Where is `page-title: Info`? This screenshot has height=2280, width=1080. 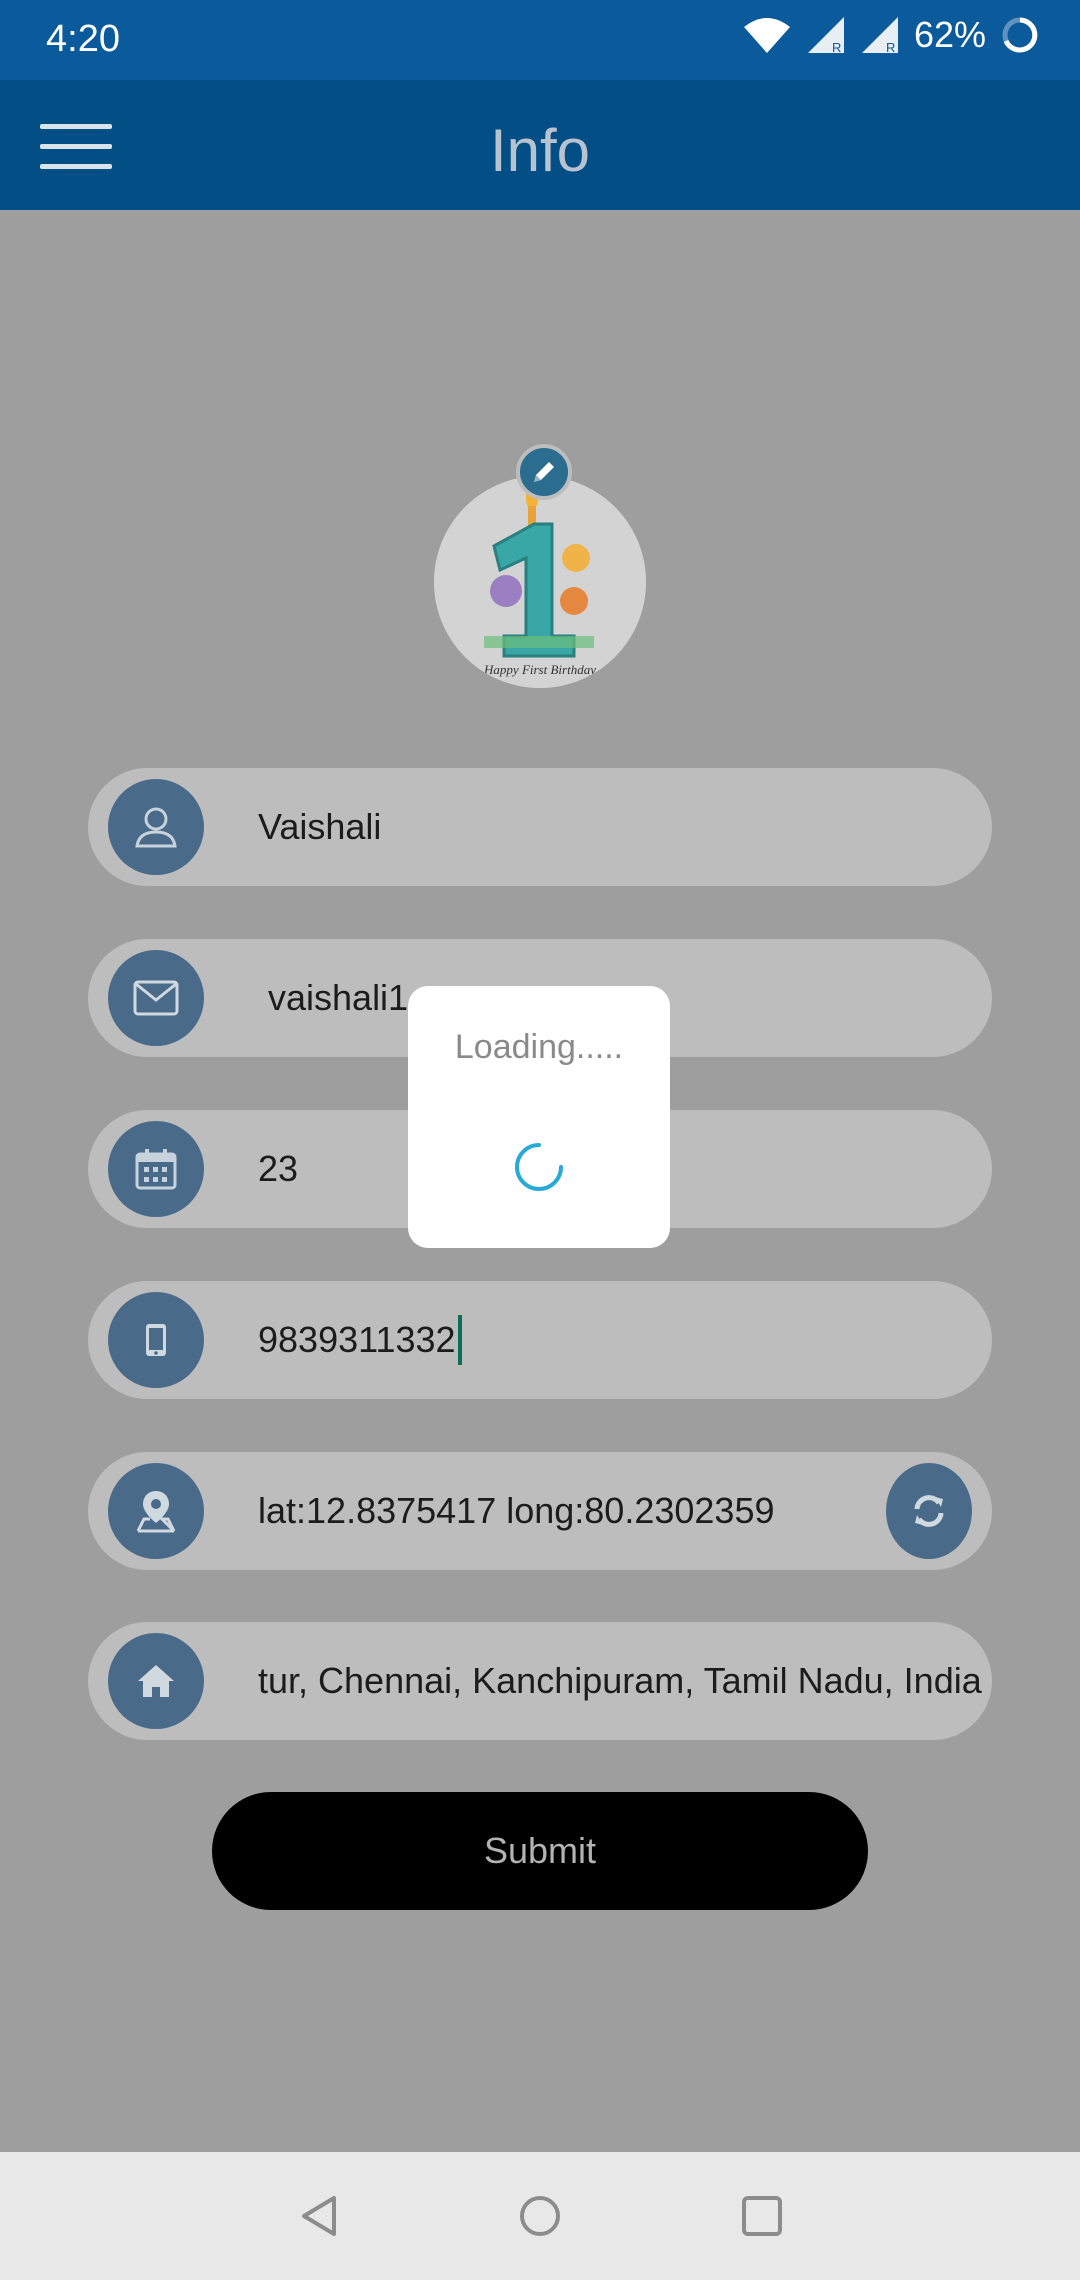
page-title: Info is located at coordinates (540, 150).